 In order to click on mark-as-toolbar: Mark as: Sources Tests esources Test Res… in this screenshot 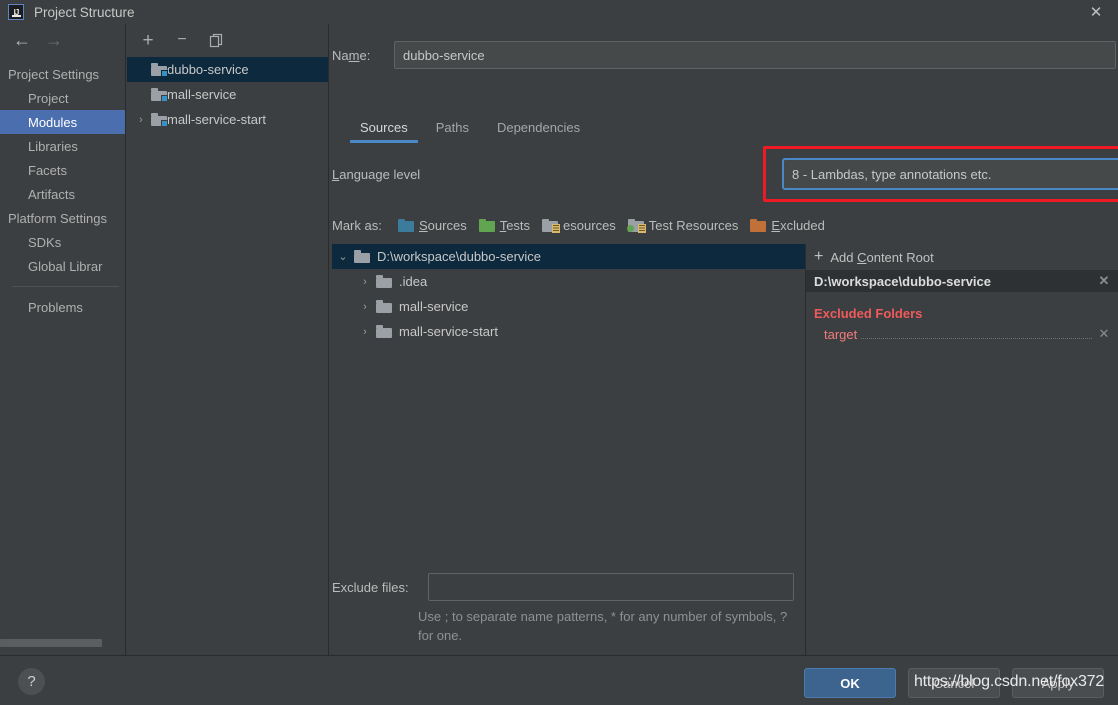, I will do `click(584, 225)`.